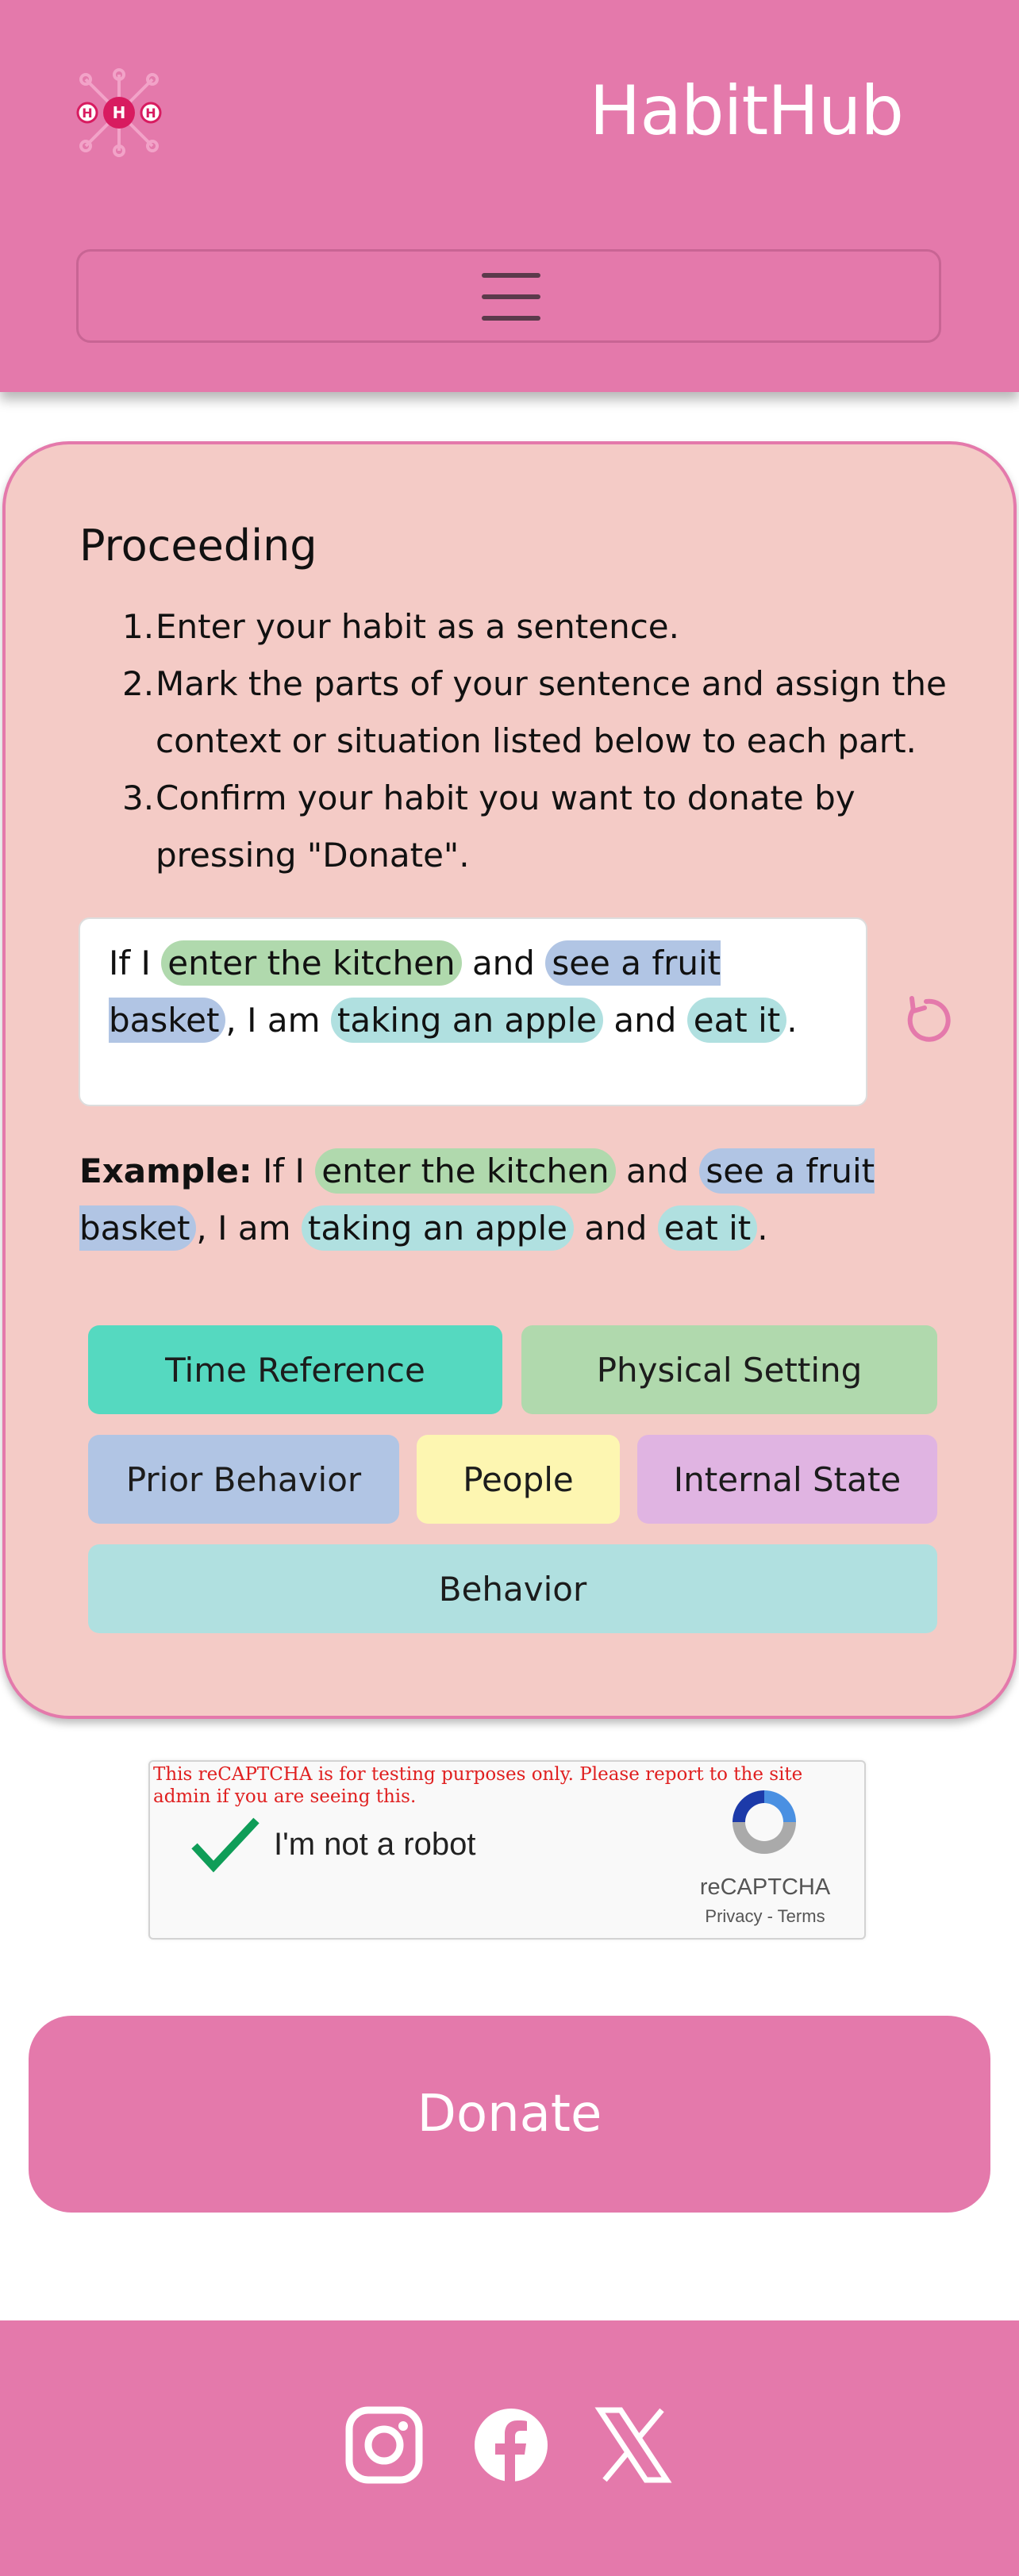  I want to click on footer, so click(509, 2448).